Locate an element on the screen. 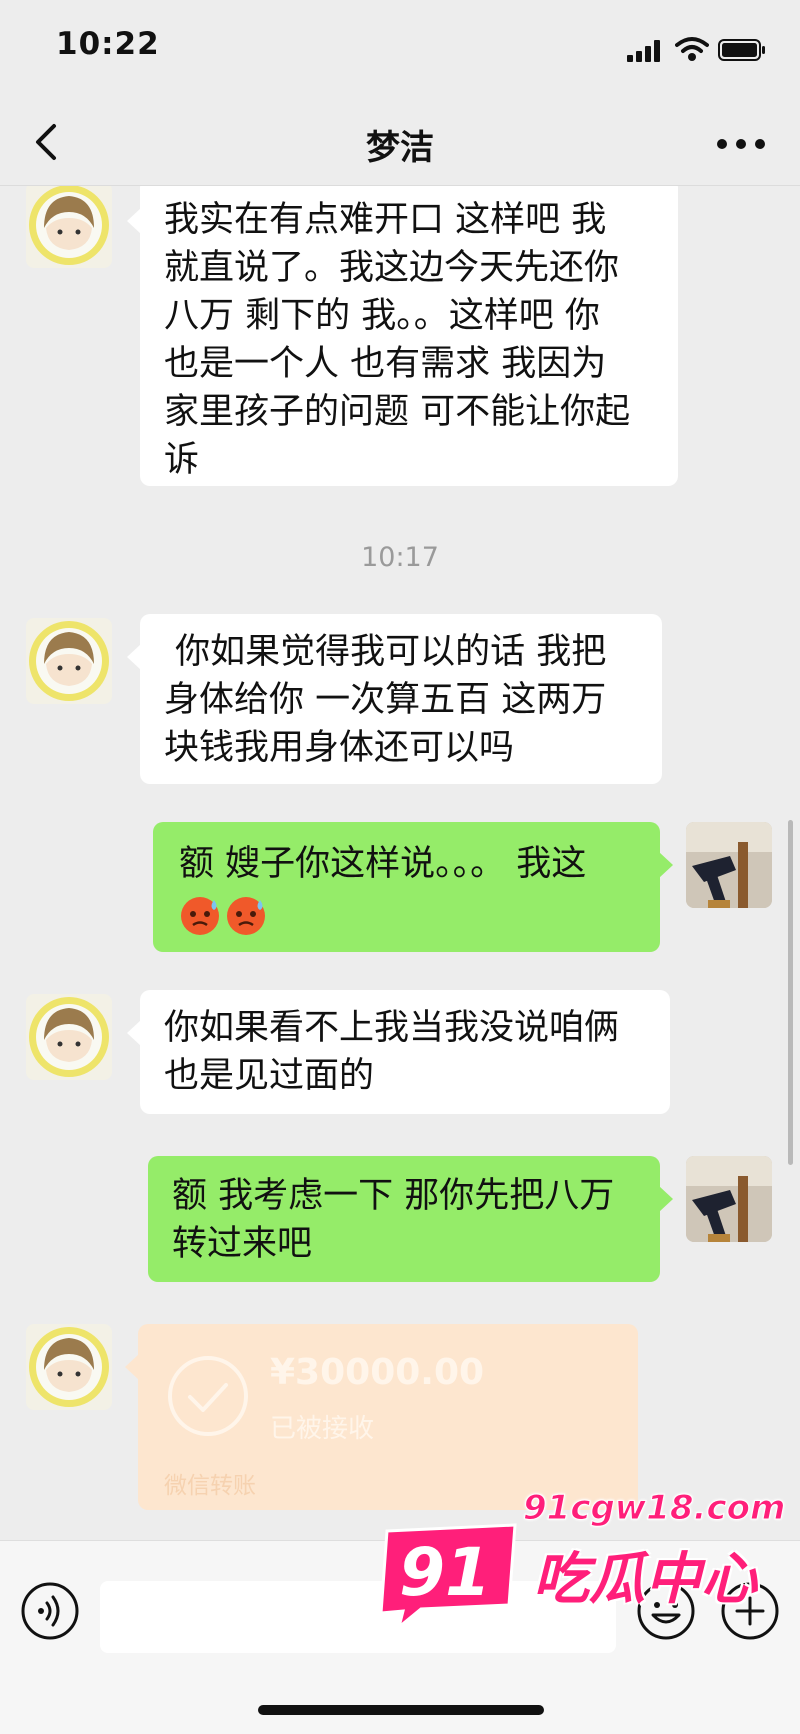  chat-header: 梦洁 is located at coordinates (400, 143).